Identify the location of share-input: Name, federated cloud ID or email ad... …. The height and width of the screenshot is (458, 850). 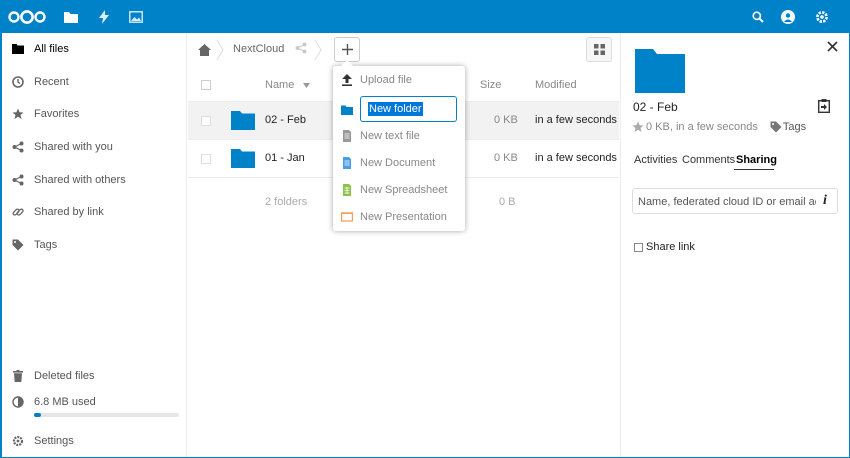
(735, 201).